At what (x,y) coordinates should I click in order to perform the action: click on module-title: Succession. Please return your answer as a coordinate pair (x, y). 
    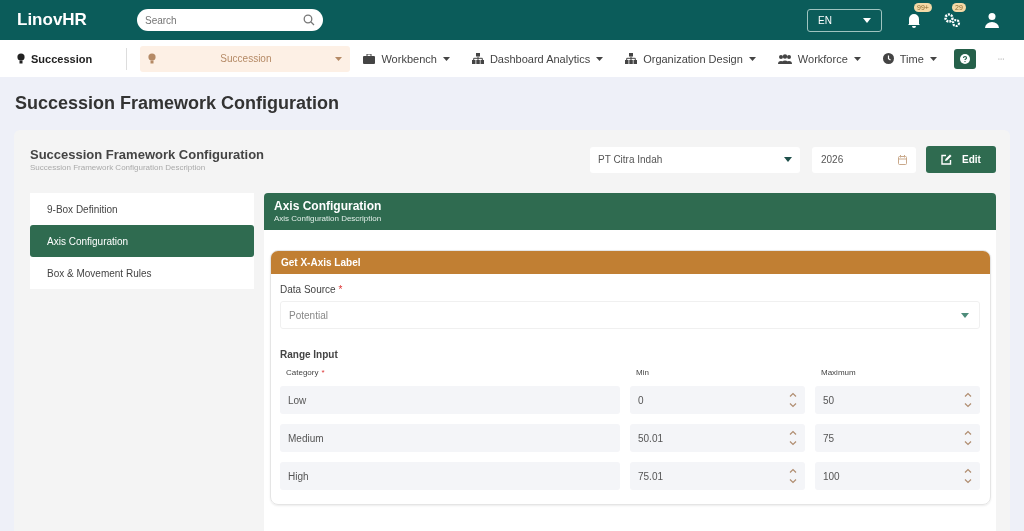
    Looking at the image, I should click on (64, 58).